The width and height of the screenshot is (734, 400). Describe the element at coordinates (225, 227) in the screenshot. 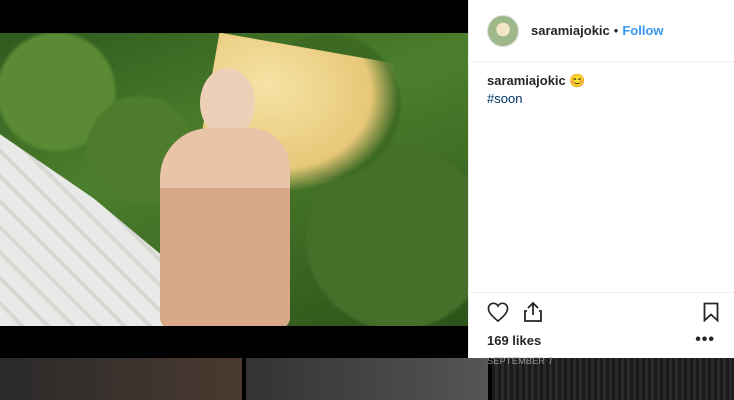

I see `person-figure` at that location.